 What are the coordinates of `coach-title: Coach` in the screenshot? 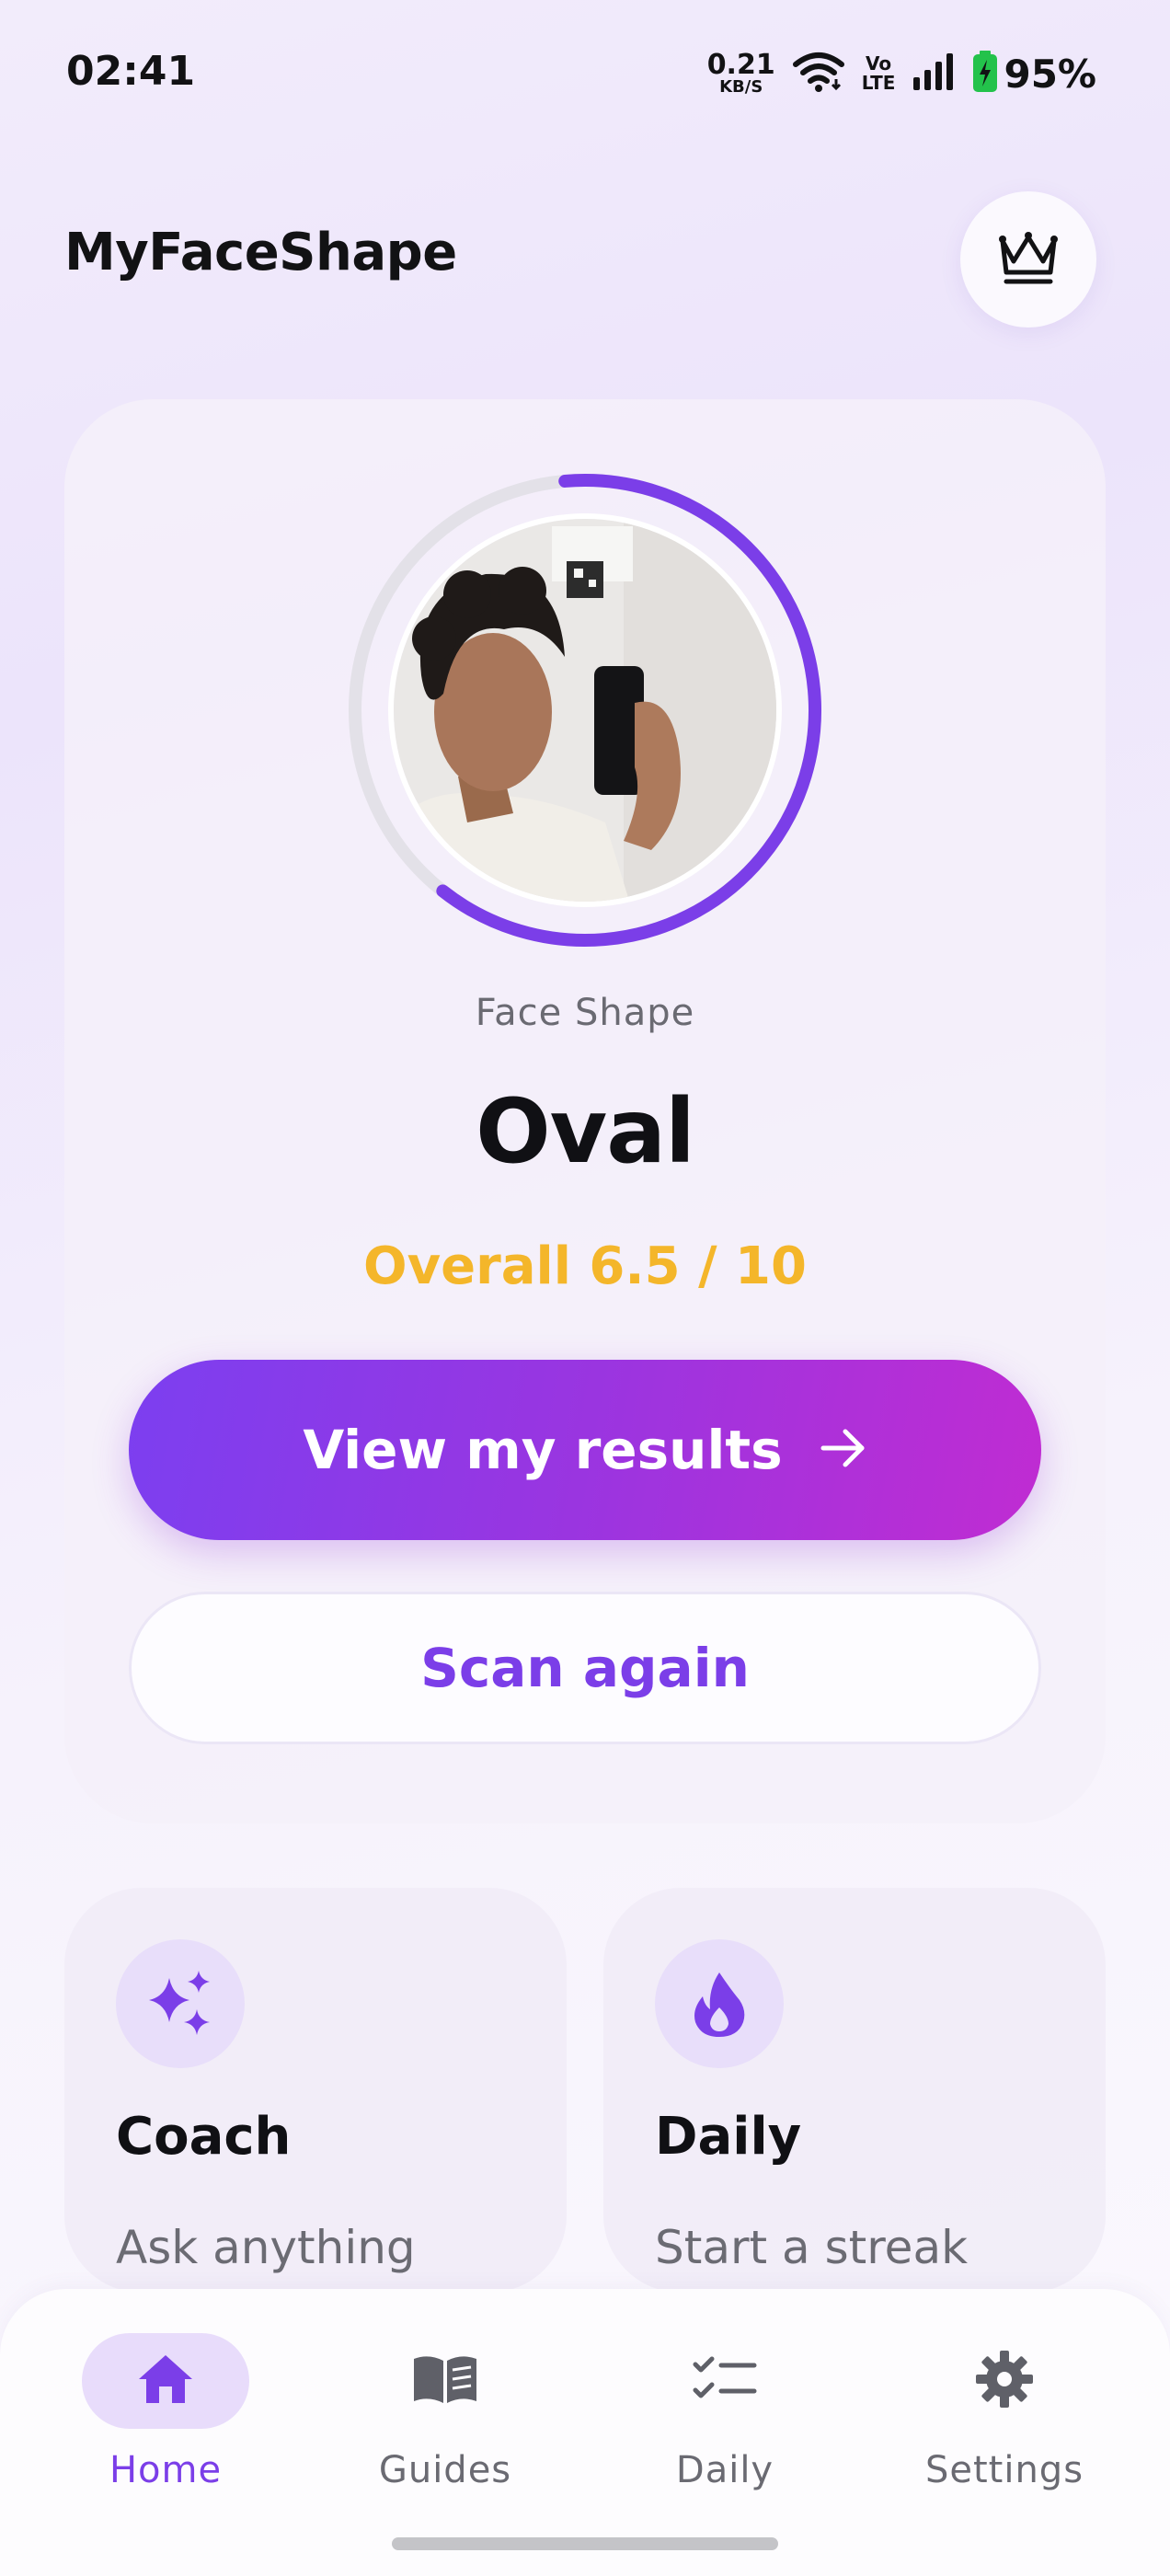 It's located at (204, 2137).